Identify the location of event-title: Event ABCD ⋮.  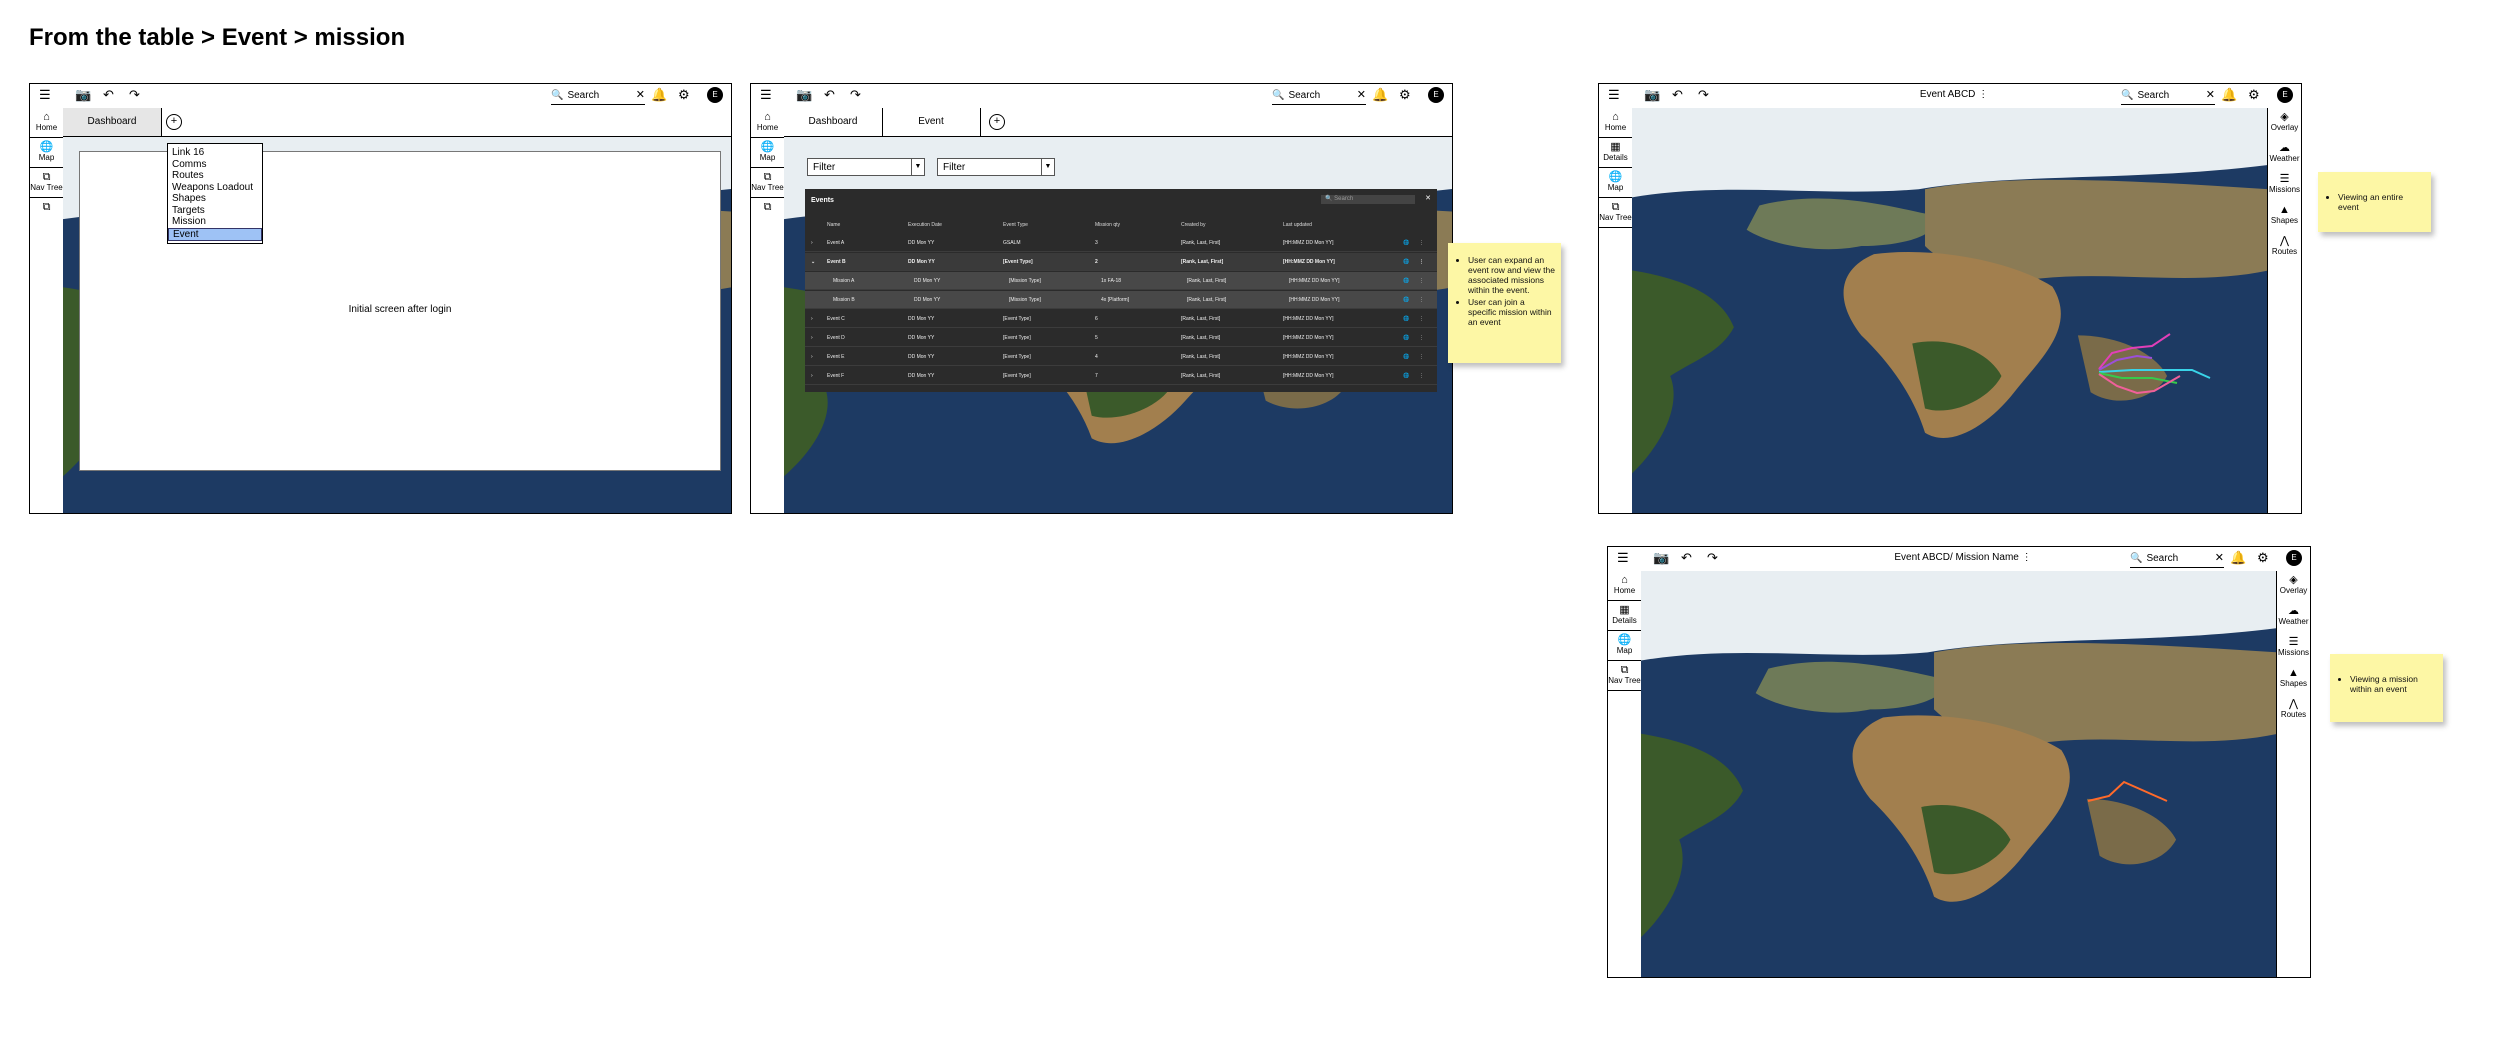
(1954, 94).